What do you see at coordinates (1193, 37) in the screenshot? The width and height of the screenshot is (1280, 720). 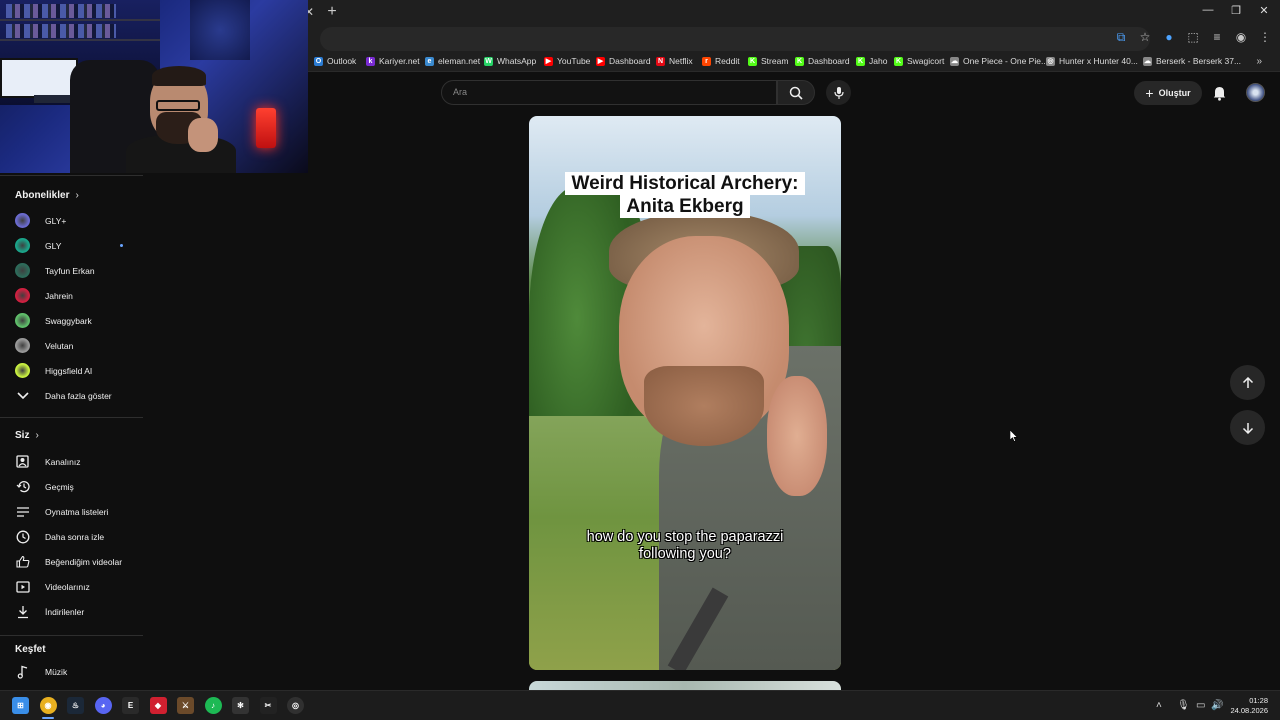 I see `extensions-puzzle-icon: ⬚` at bounding box center [1193, 37].